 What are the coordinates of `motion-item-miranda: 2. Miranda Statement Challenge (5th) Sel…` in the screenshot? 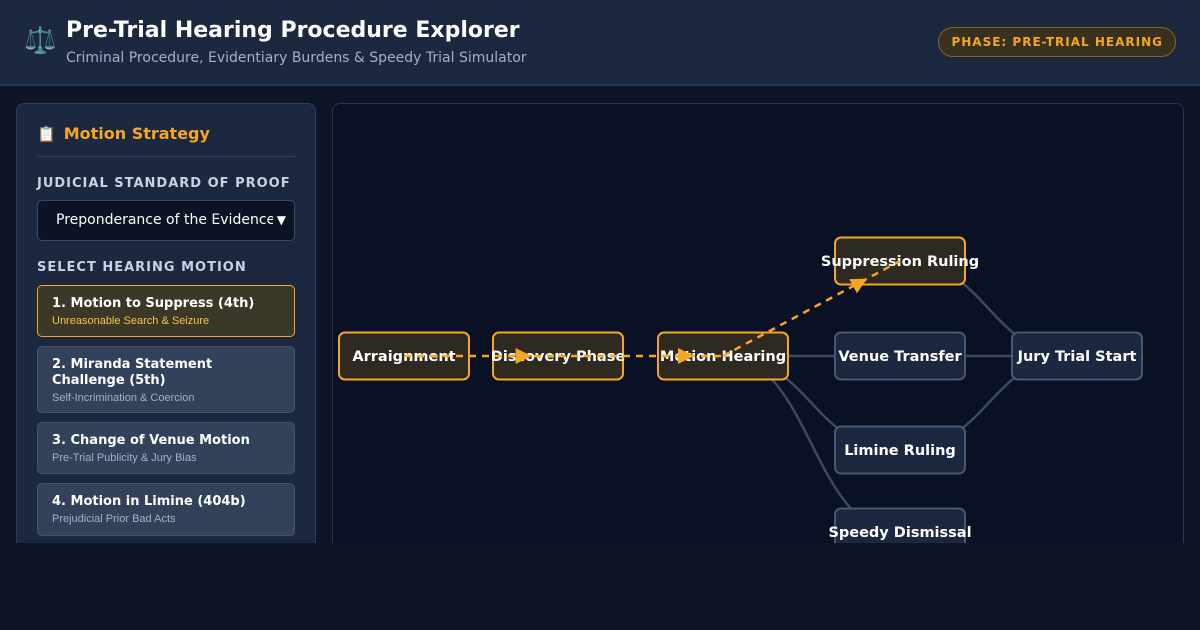 It's located at (166, 379).